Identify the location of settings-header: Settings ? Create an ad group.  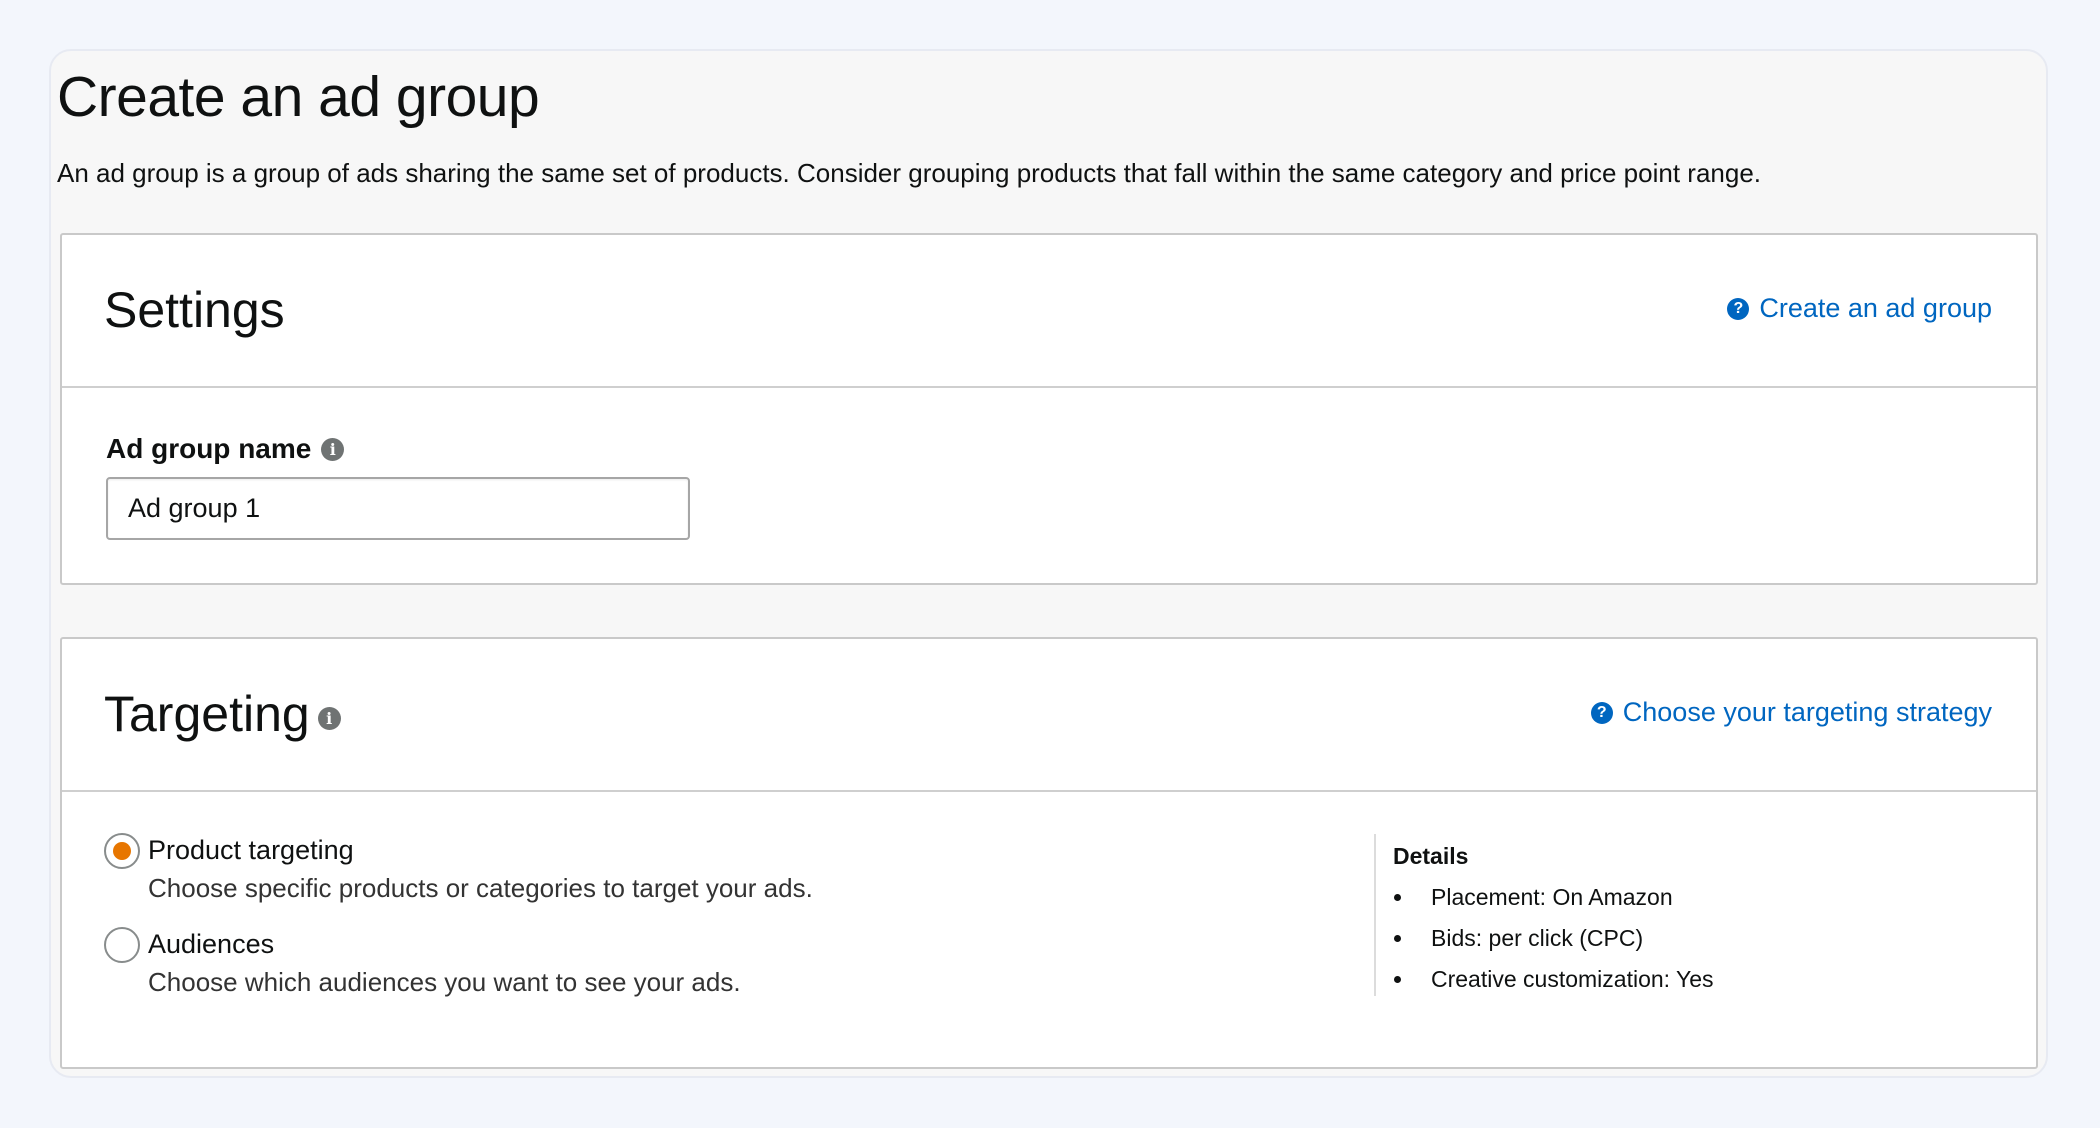
(1049, 311).